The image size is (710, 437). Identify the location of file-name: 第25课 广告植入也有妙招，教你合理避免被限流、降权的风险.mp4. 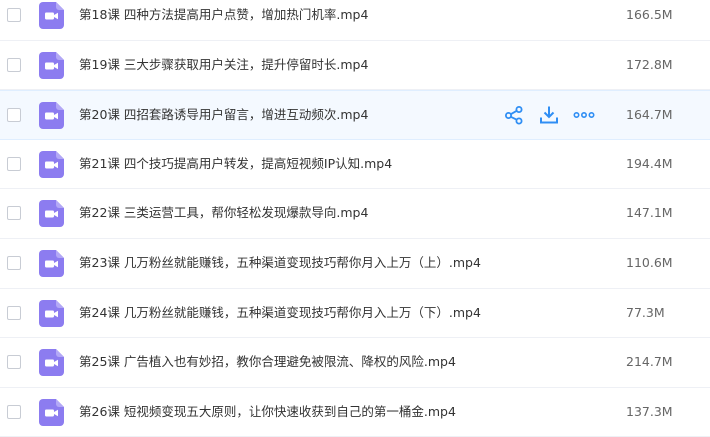
(267, 362).